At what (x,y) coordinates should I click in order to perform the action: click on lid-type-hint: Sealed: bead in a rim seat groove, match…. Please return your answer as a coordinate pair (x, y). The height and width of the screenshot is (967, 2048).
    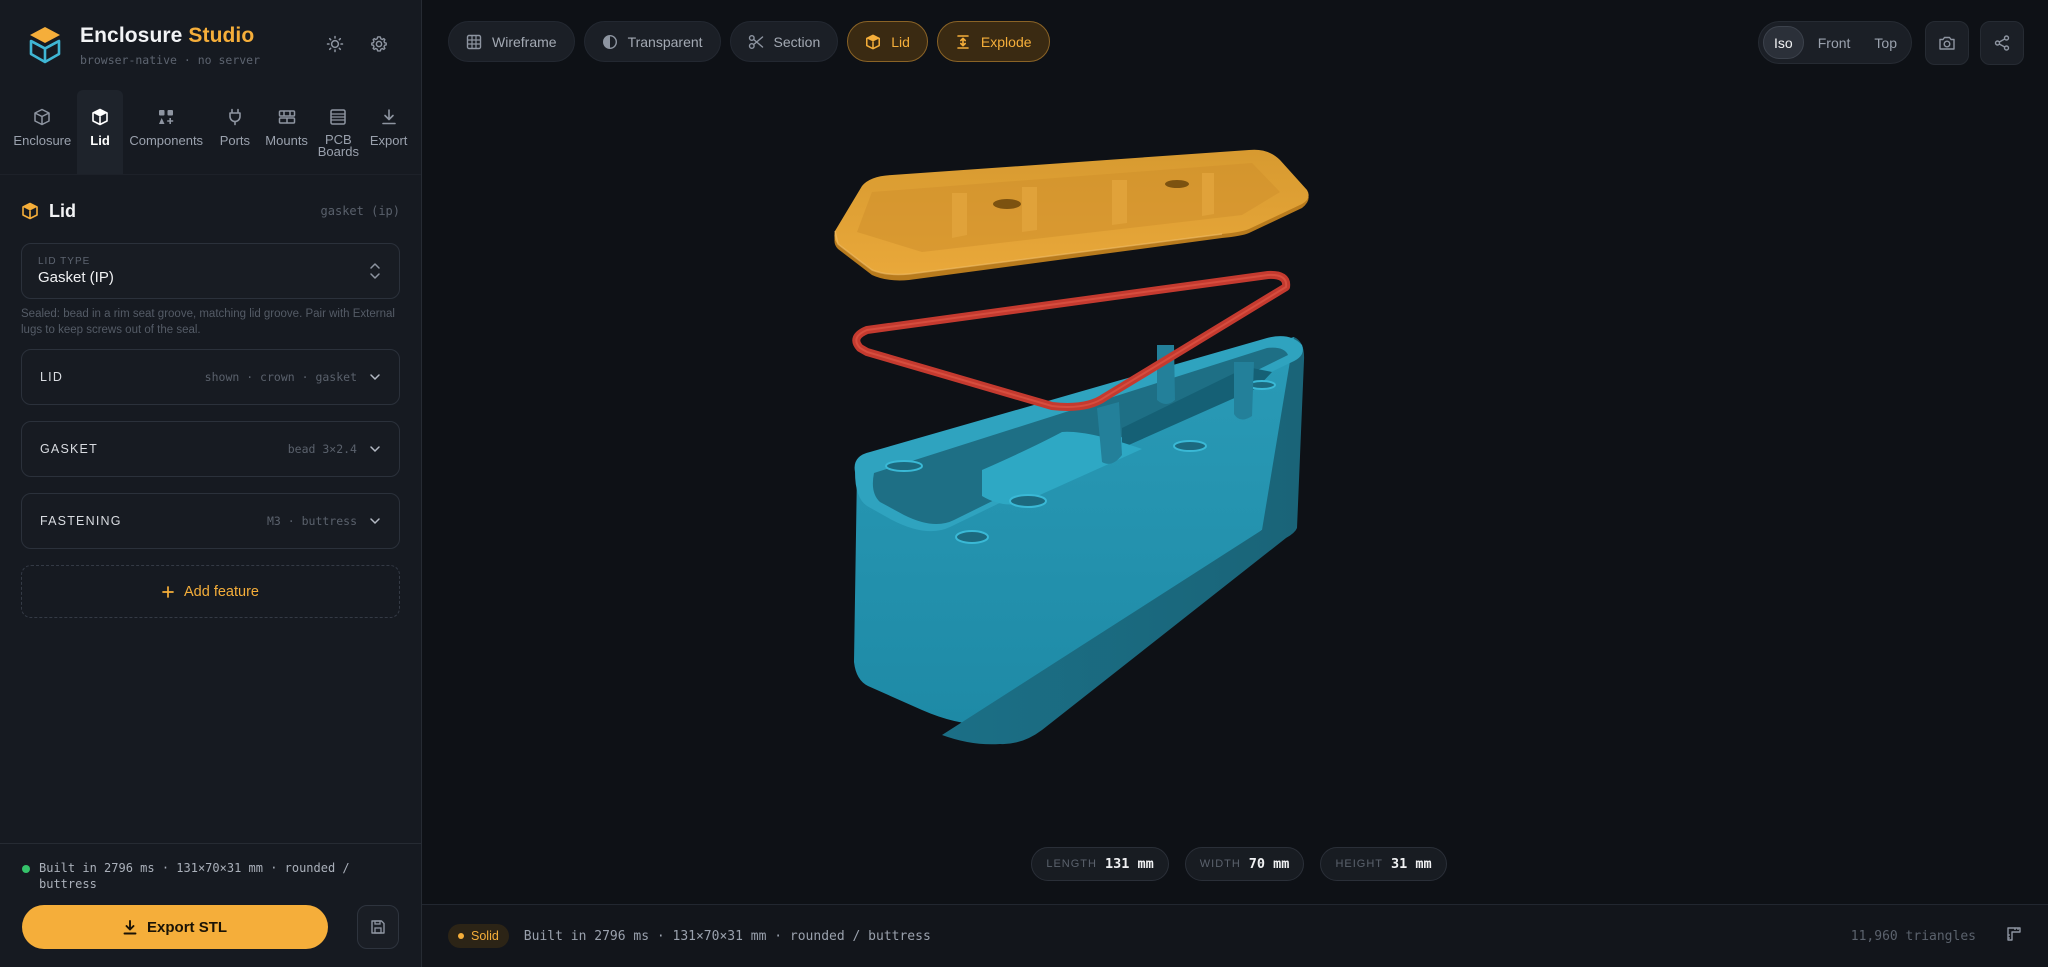
    Looking at the image, I should click on (208, 322).